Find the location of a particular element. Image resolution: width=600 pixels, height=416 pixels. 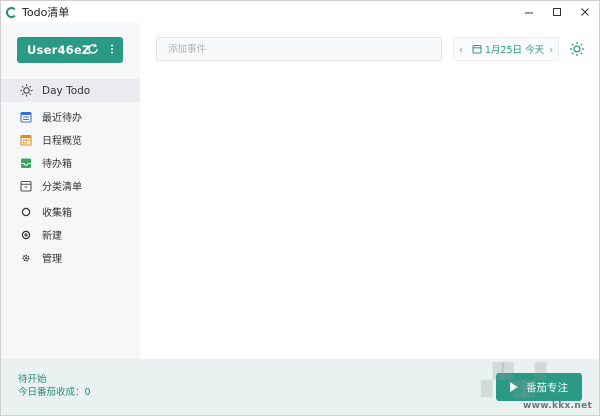

theme-toggle-icon is located at coordinates (577, 49).